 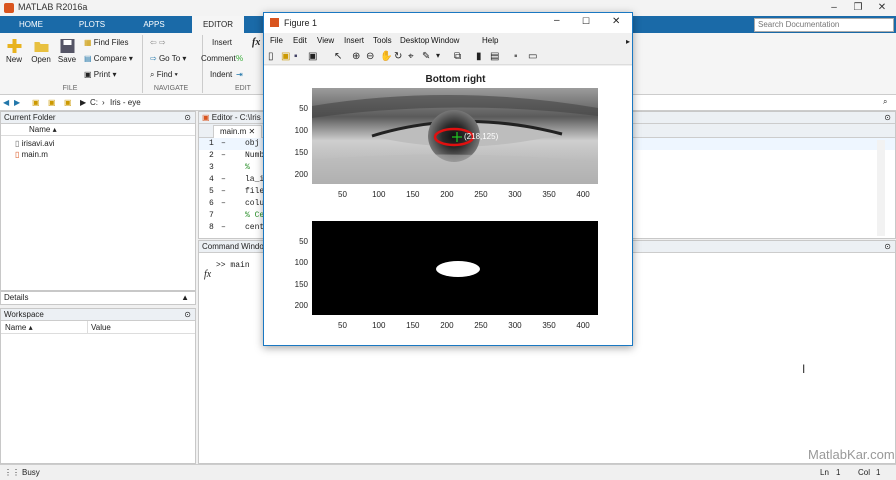 What do you see at coordinates (221, 74) in the screenshot?
I see `indent-button: Indent` at bounding box center [221, 74].